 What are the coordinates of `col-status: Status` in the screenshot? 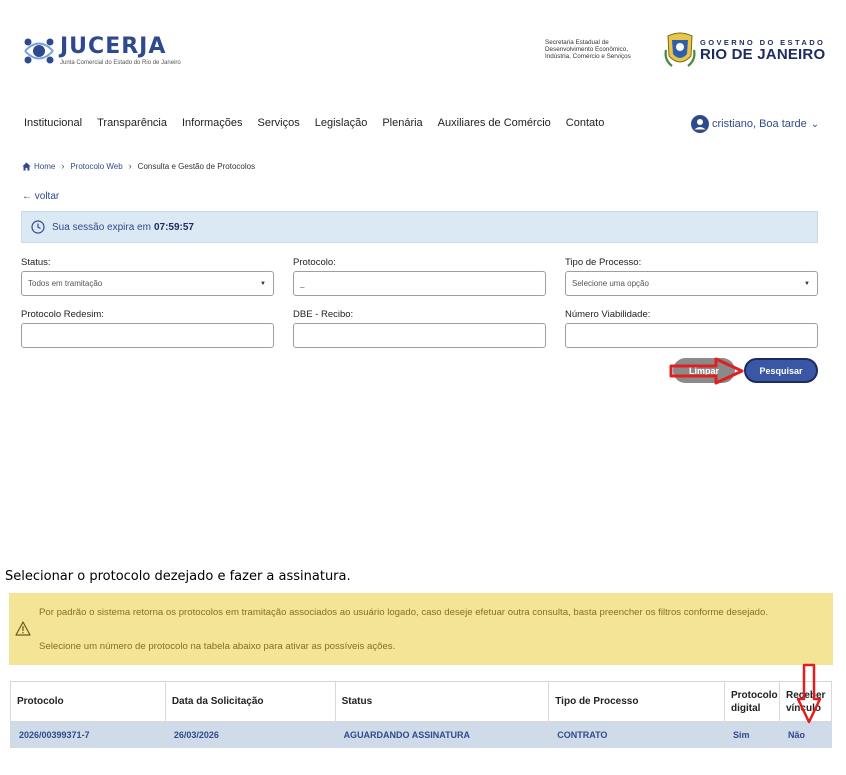 It's located at (442, 701).